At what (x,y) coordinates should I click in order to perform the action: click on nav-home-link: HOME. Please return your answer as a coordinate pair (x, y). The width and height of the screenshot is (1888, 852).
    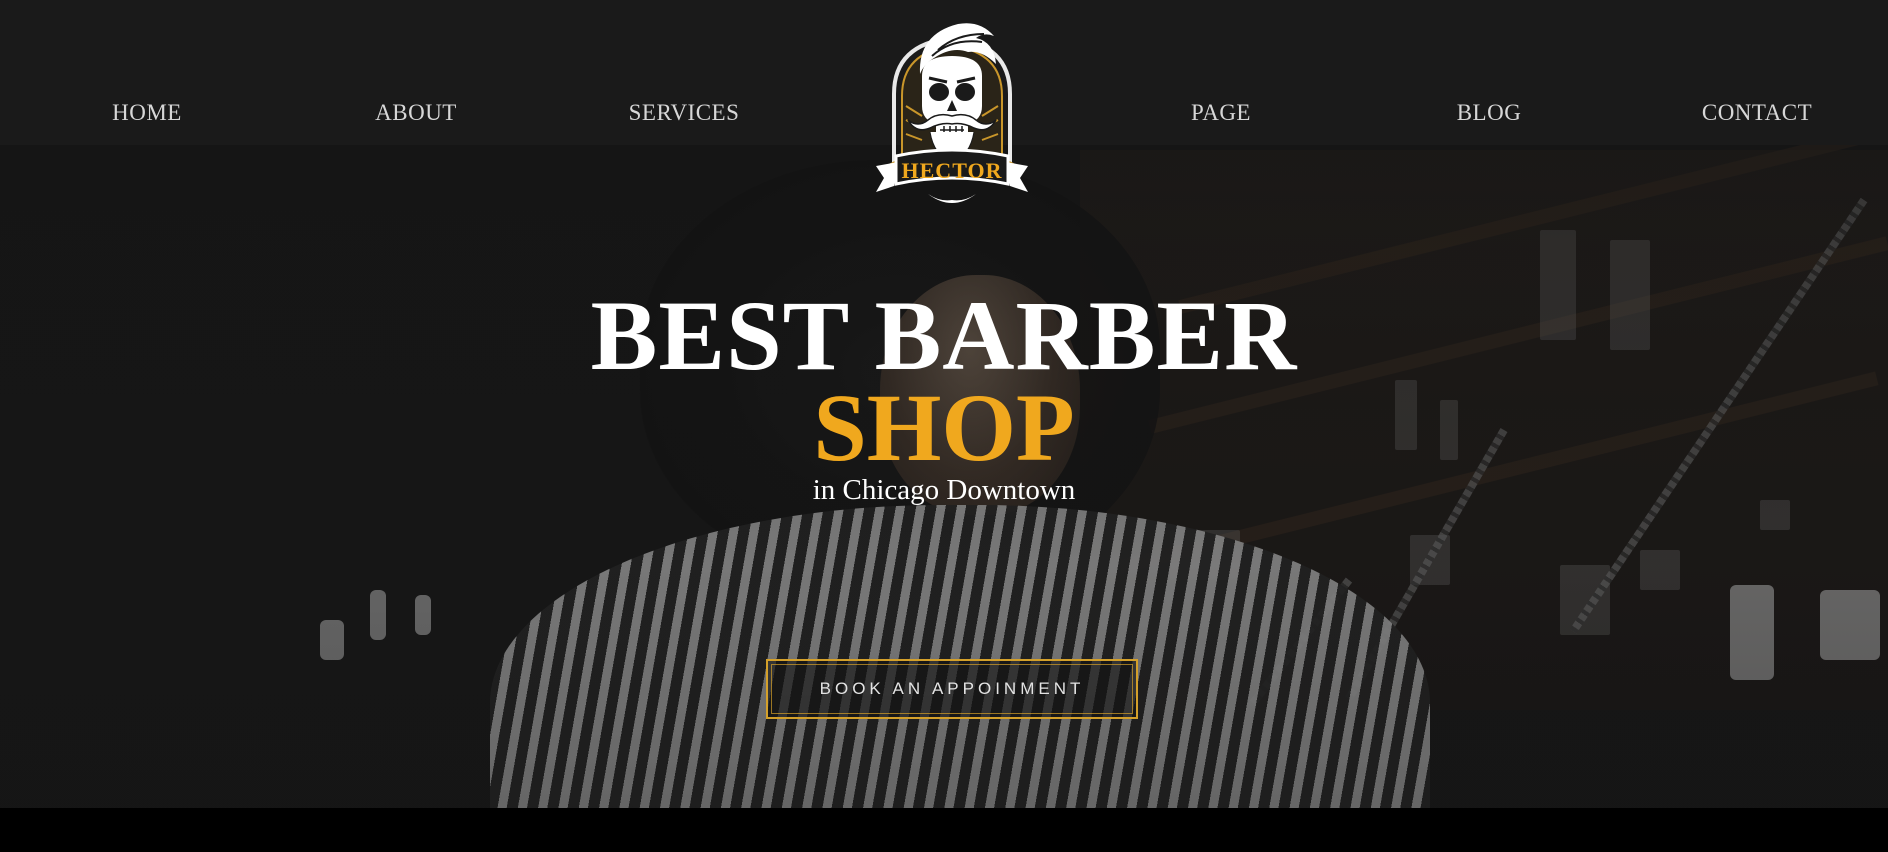
    Looking at the image, I should click on (147, 113).